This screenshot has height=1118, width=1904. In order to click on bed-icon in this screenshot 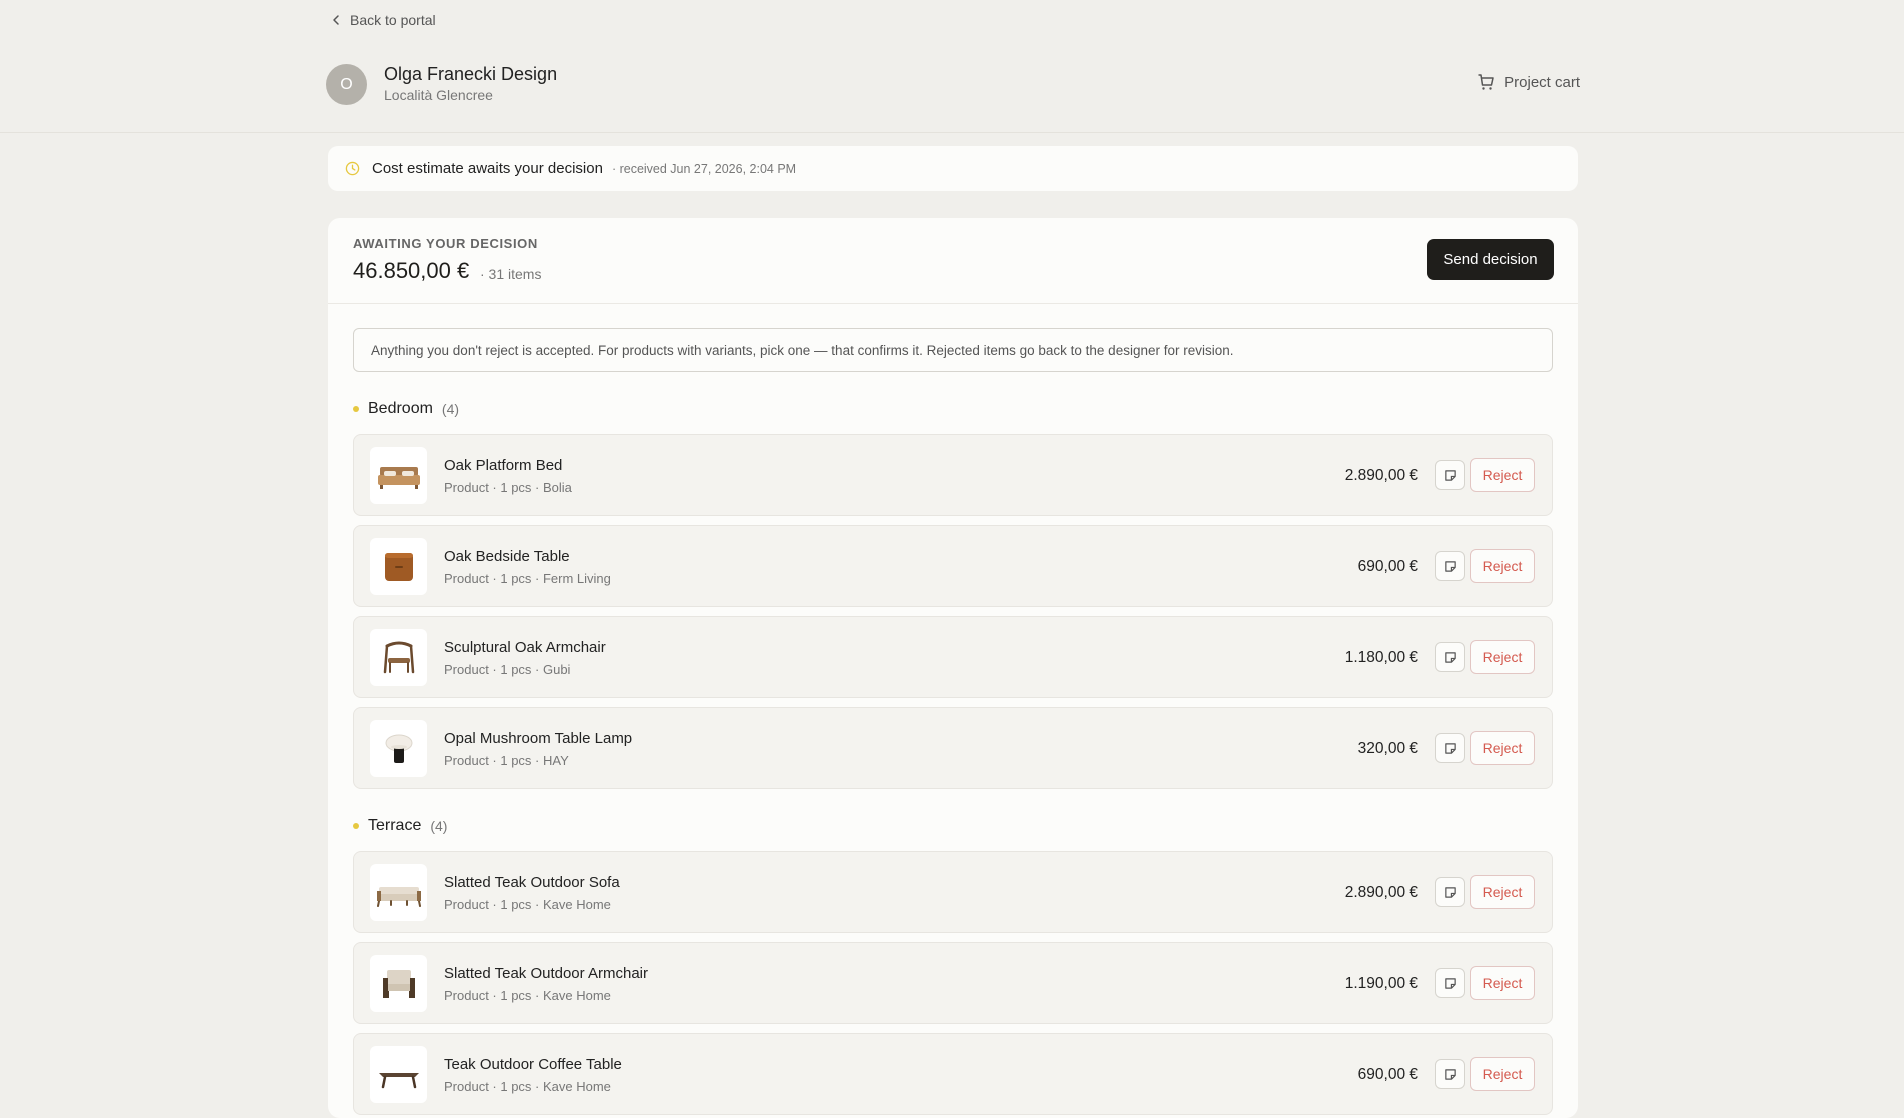, I will do `click(398, 477)`.